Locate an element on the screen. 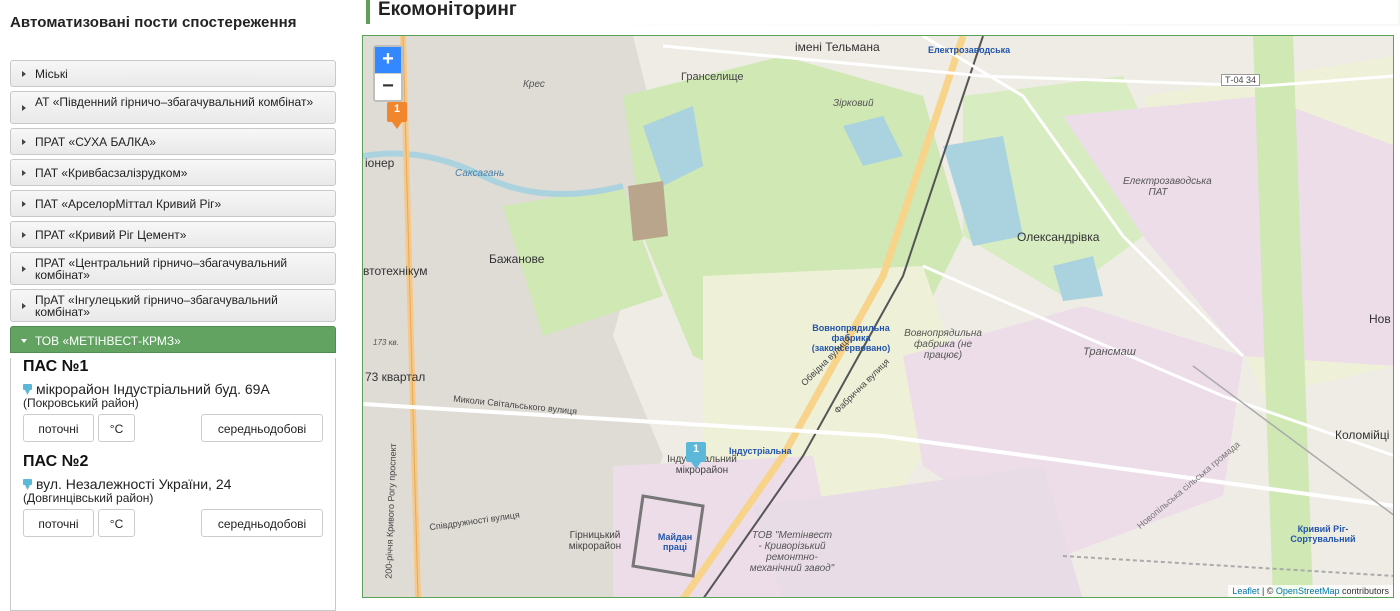 The width and height of the screenshot is (1400, 611). page-title: Екомоніторинг is located at coordinates (882, 12).